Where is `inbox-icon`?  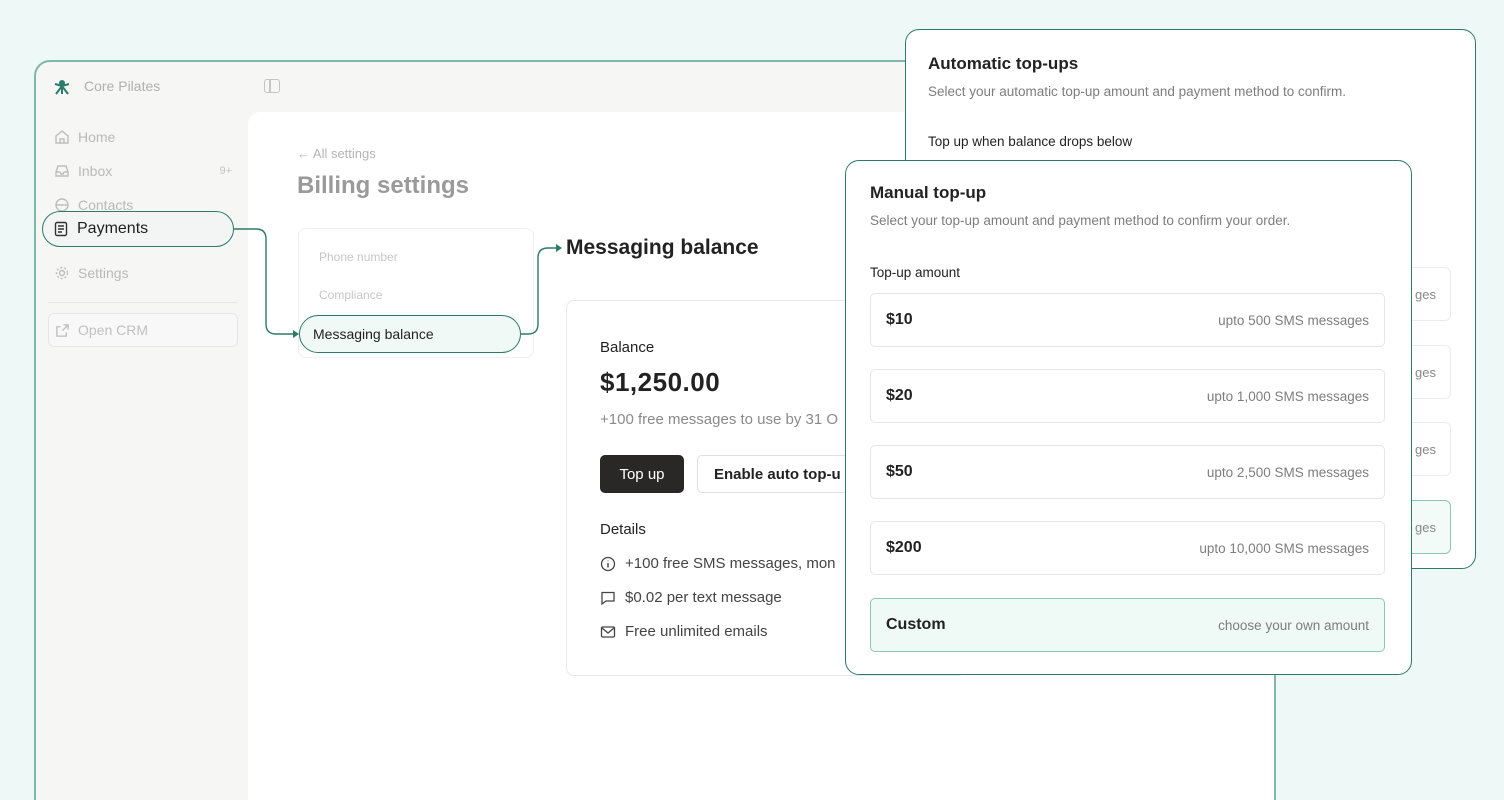 inbox-icon is located at coordinates (62, 171).